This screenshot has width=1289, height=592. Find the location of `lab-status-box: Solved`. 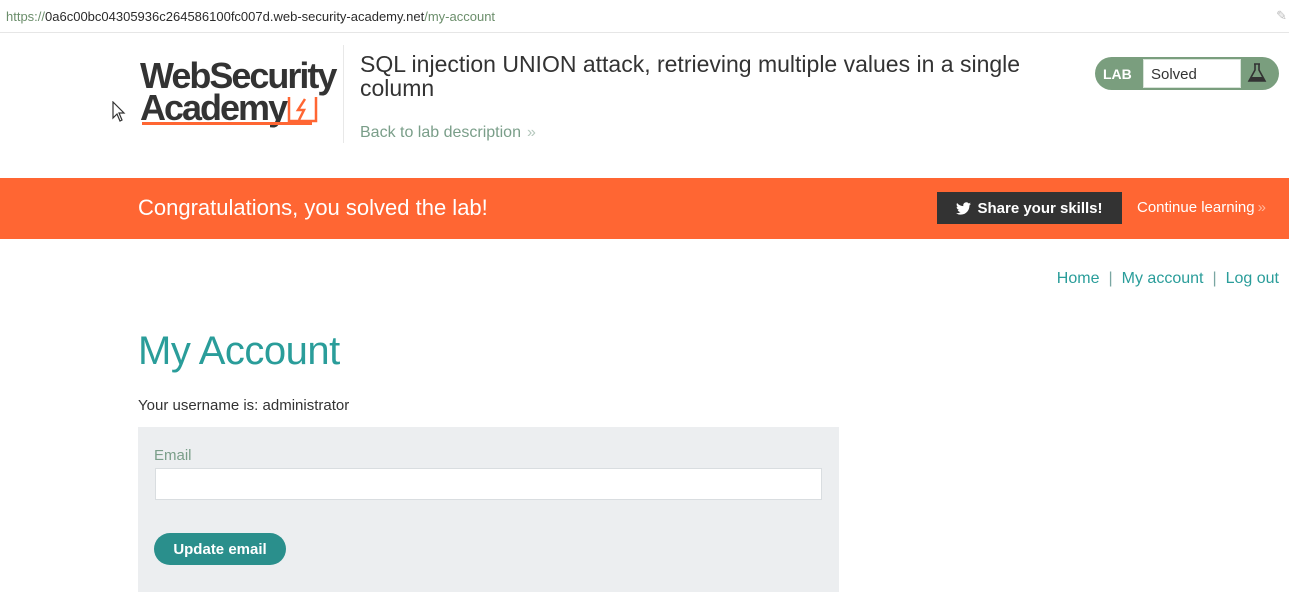

lab-status-box: Solved is located at coordinates (1192, 73).